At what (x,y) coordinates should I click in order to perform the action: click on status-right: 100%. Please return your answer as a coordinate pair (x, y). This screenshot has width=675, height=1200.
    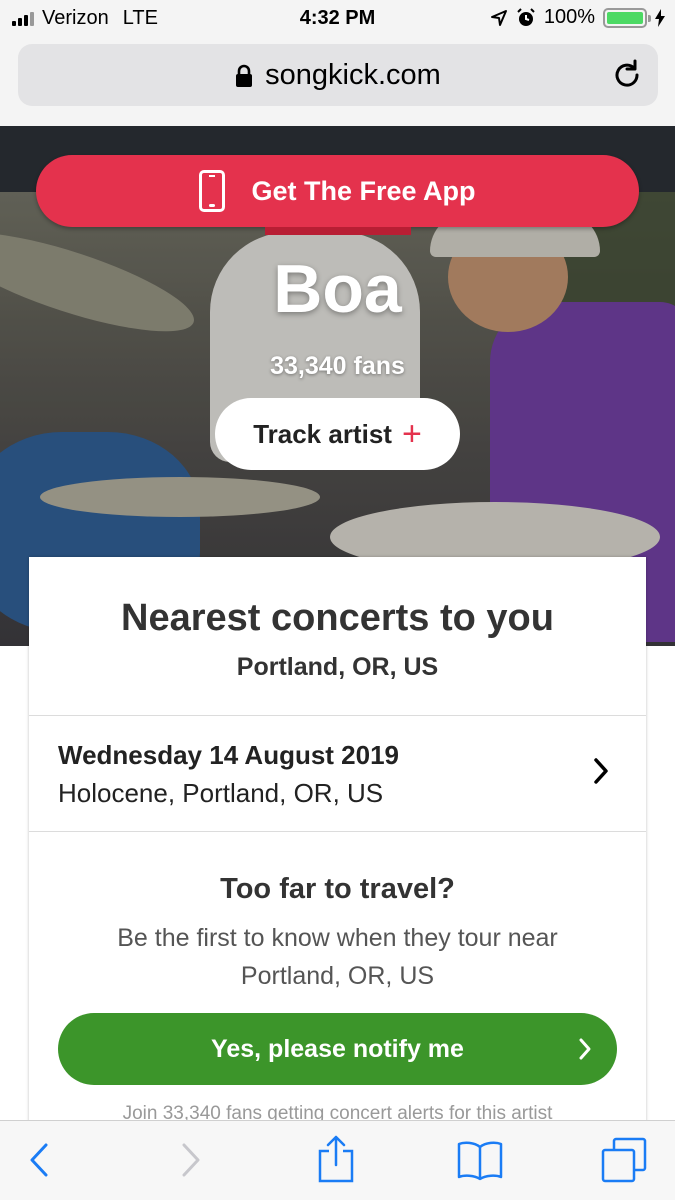
    Looking at the image, I should click on (577, 17).